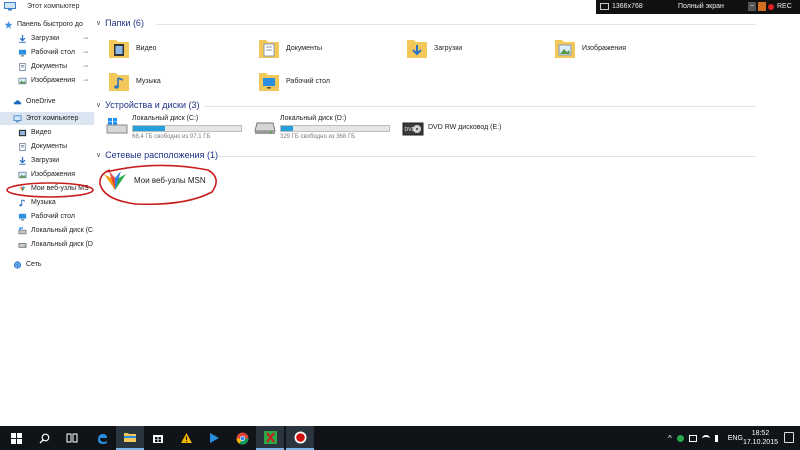  I want to click on search-button, so click(44, 438).